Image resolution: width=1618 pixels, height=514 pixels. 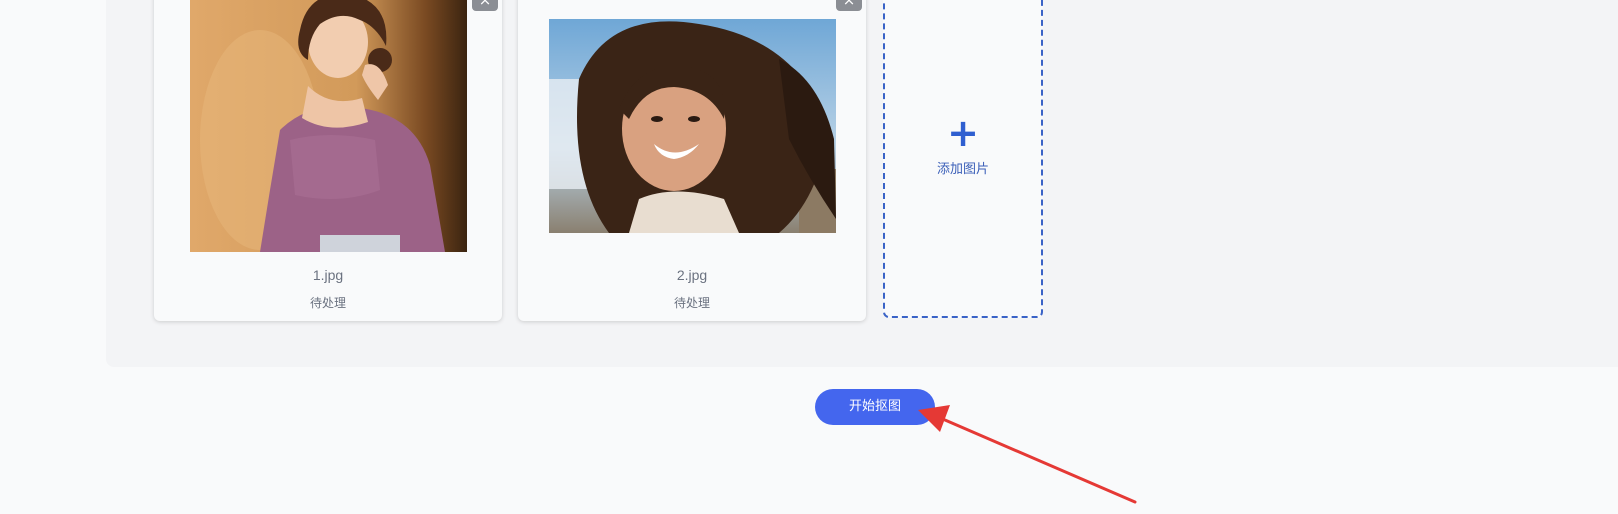 I want to click on add-image-label: 添加图片, so click(x=962, y=169).